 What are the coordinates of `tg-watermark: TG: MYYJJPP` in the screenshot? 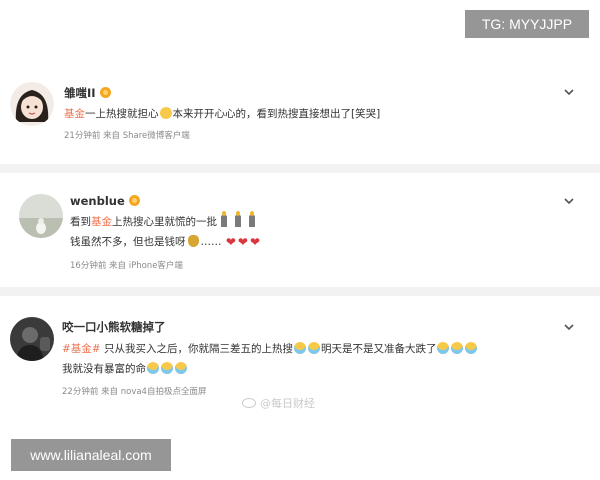 It's located at (527, 24).